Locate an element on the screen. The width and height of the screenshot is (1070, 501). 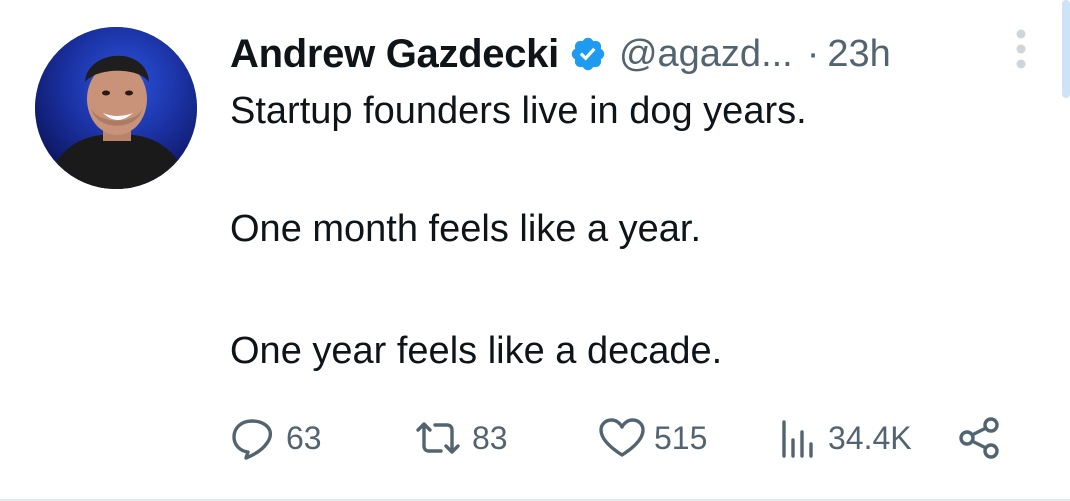
tweet-timestamp: 23h is located at coordinates (858, 54).